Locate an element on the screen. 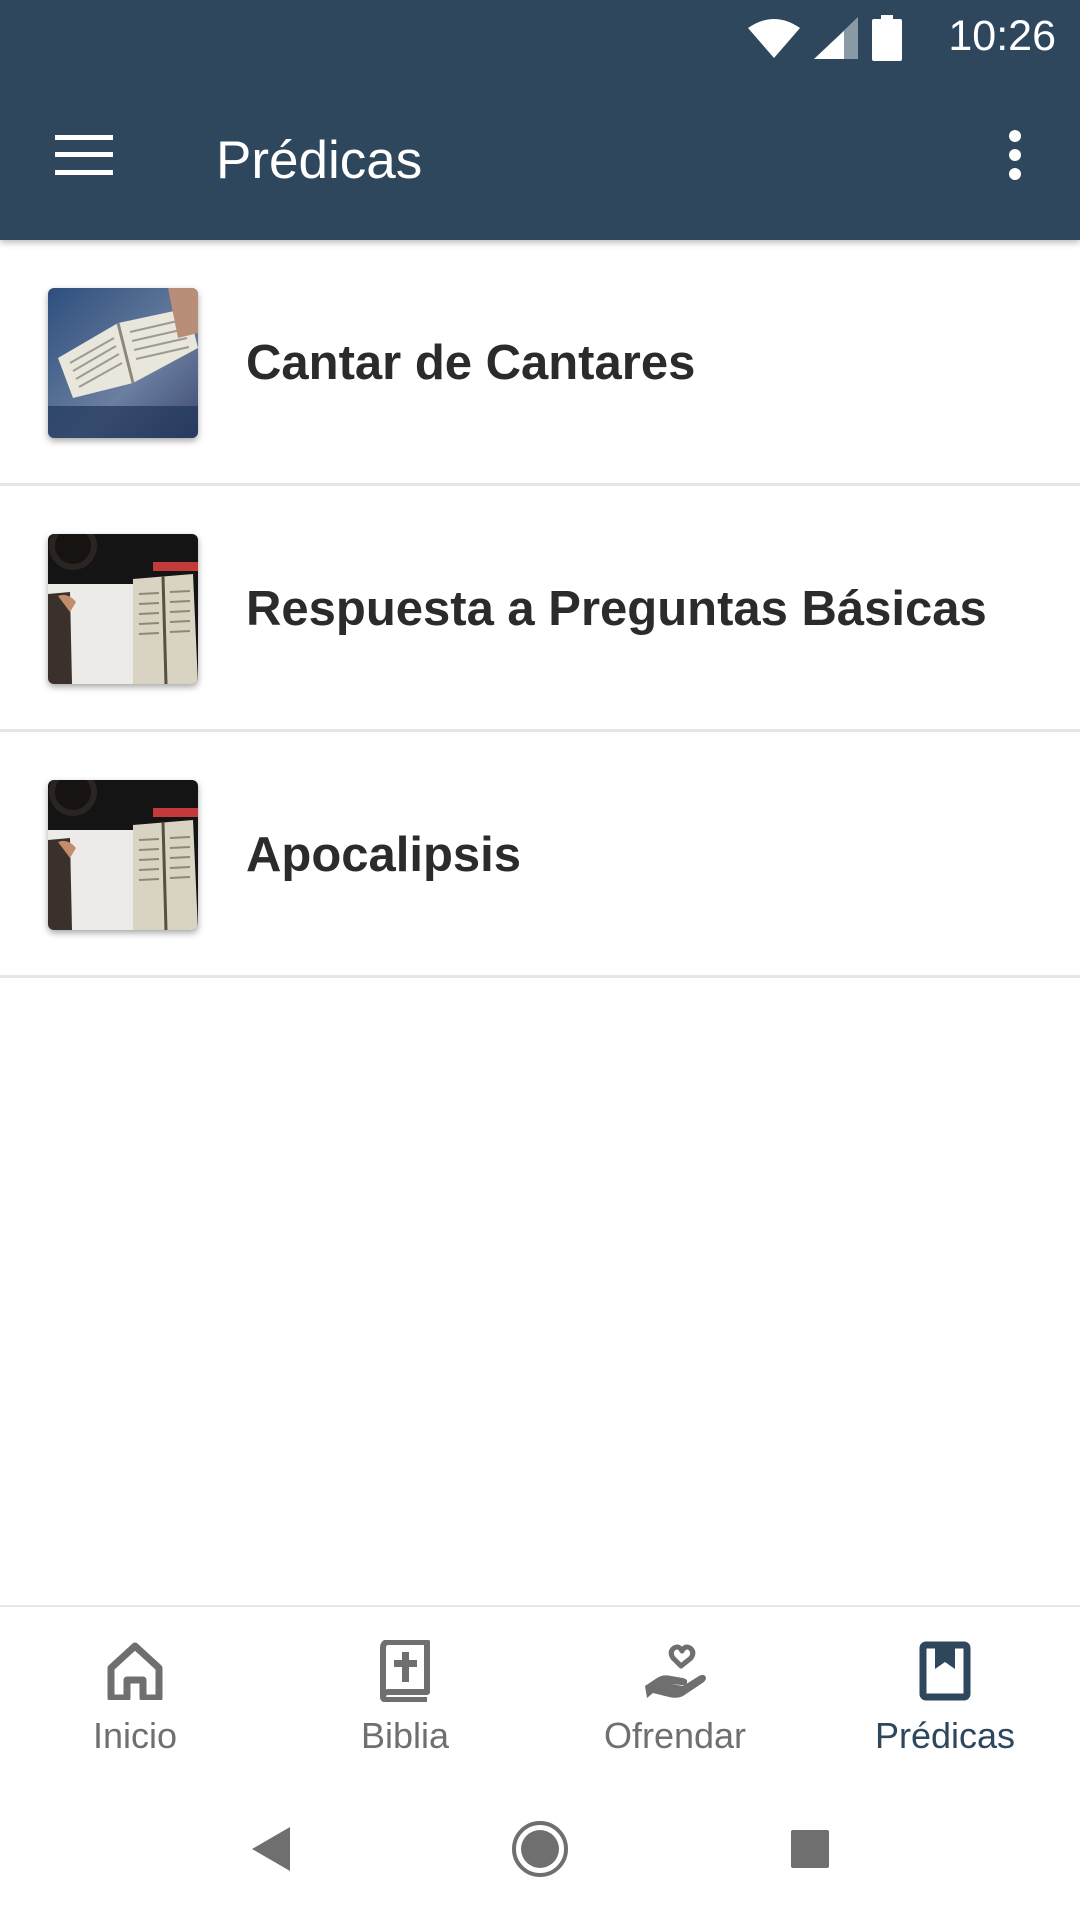 The image size is (1080, 1920). bookmark-book-icon is located at coordinates (945, 1671).